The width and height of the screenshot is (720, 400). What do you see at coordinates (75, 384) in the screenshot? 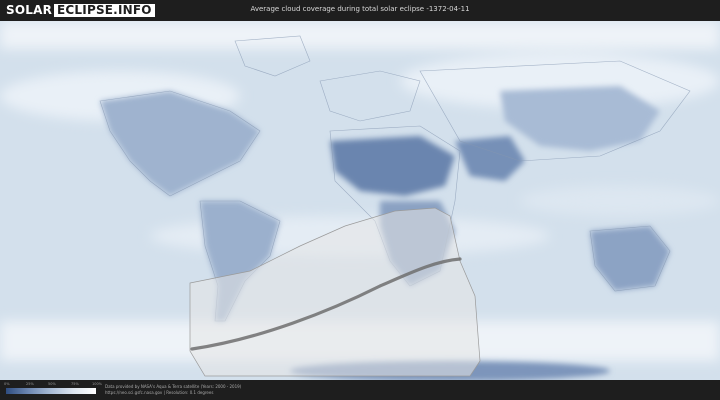
I see `legend-tick: 75%` at bounding box center [75, 384].